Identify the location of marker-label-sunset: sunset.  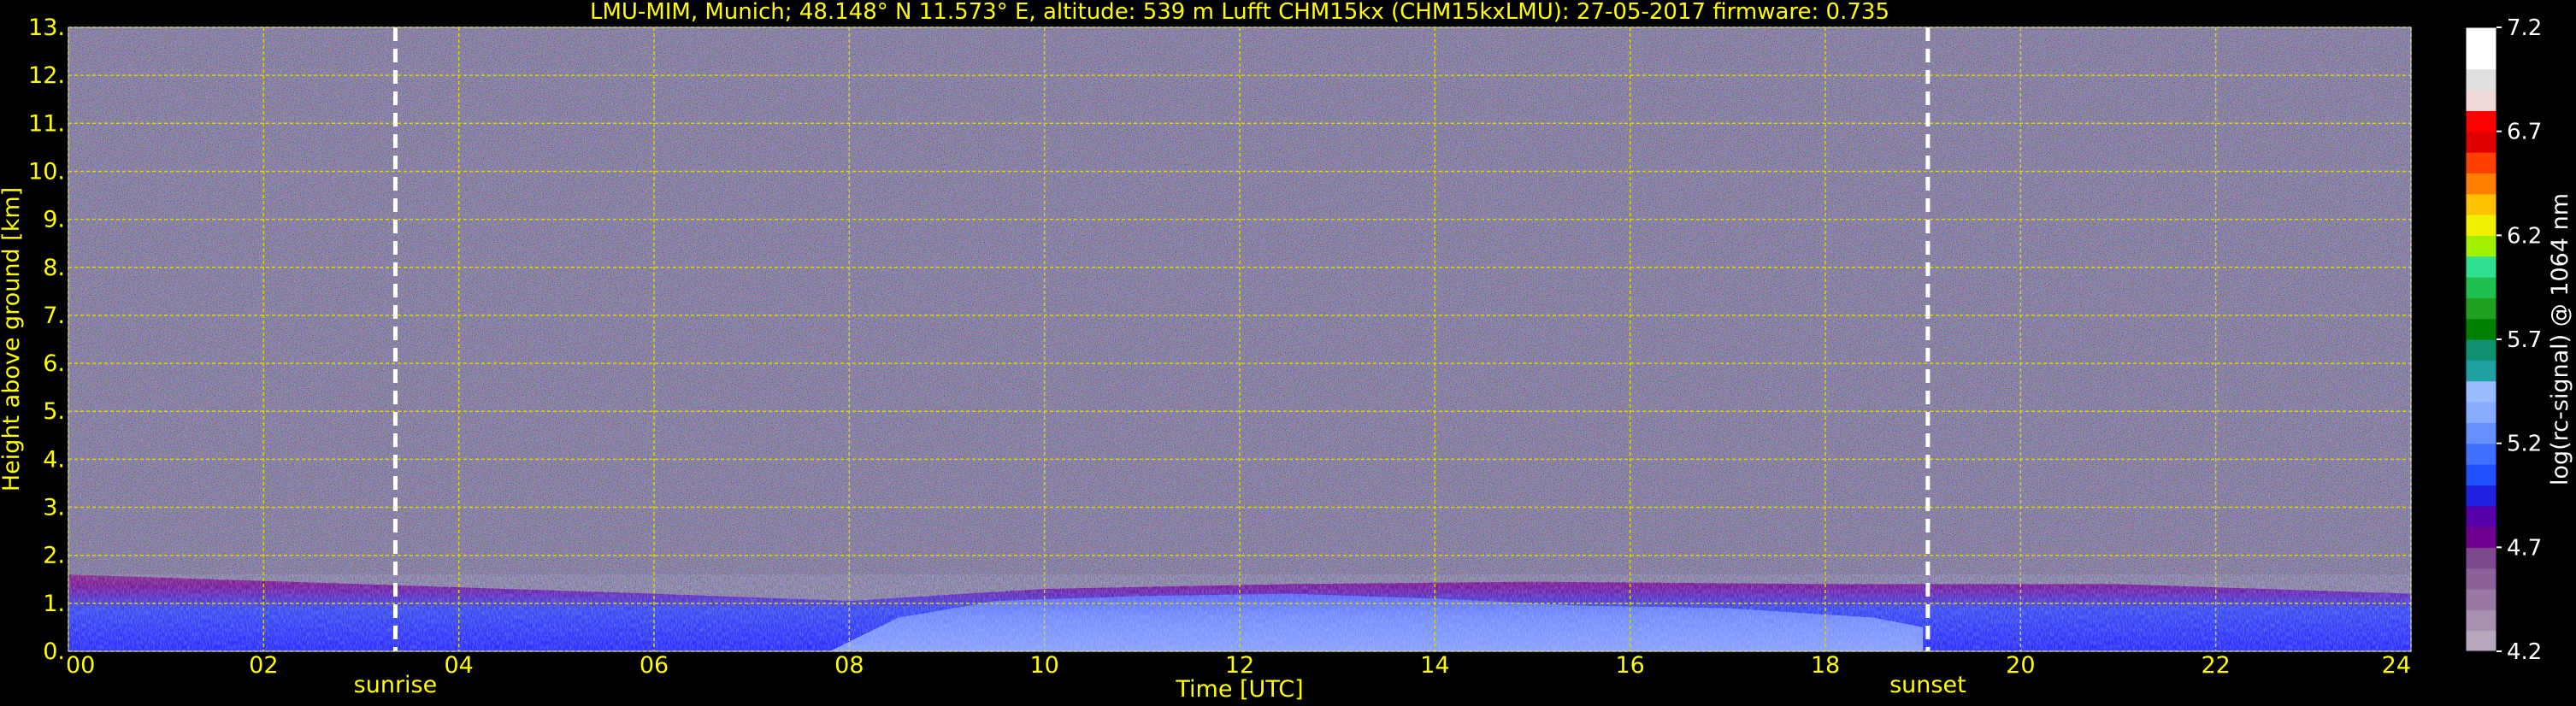
(1928, 685).